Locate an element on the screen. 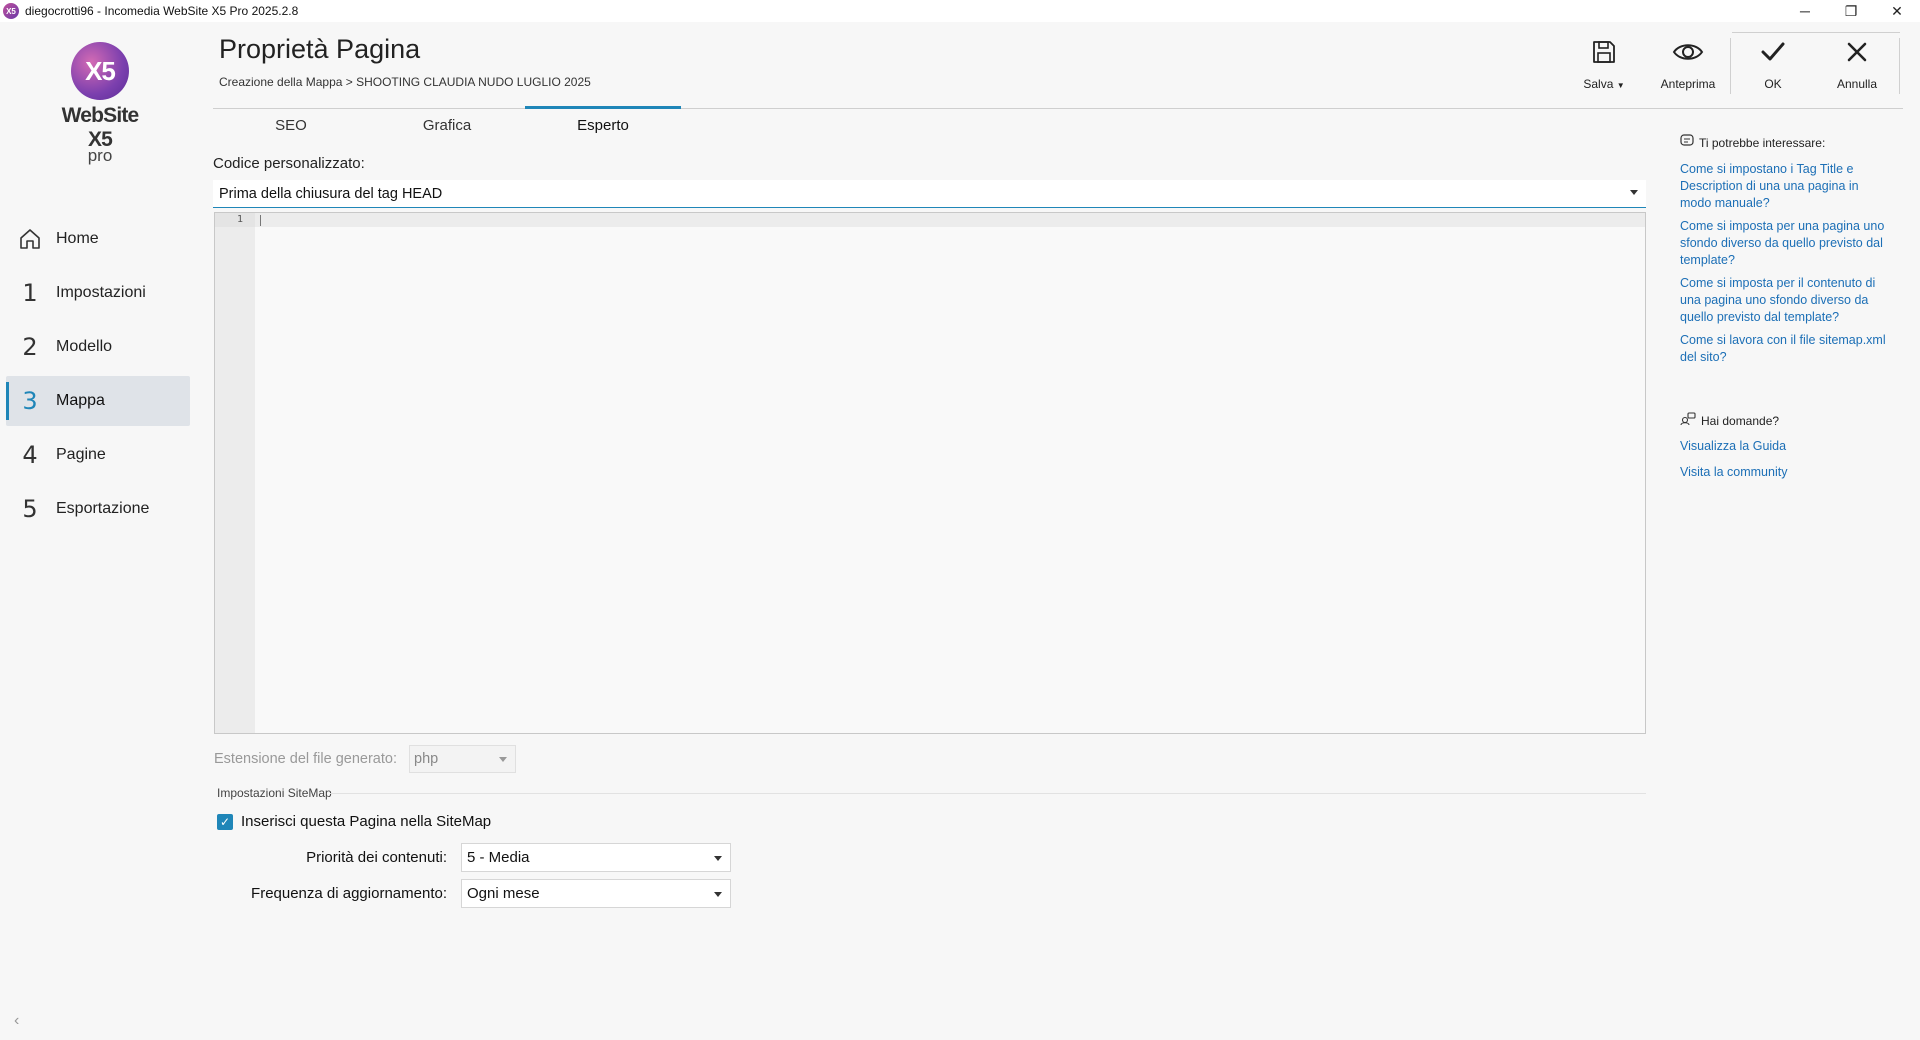 Image resolution: width=1920 pixels, height=1040 pixels. toolbar: Salva ▼ Anteprima OK Annulla is located at coordinates (1741, 66).